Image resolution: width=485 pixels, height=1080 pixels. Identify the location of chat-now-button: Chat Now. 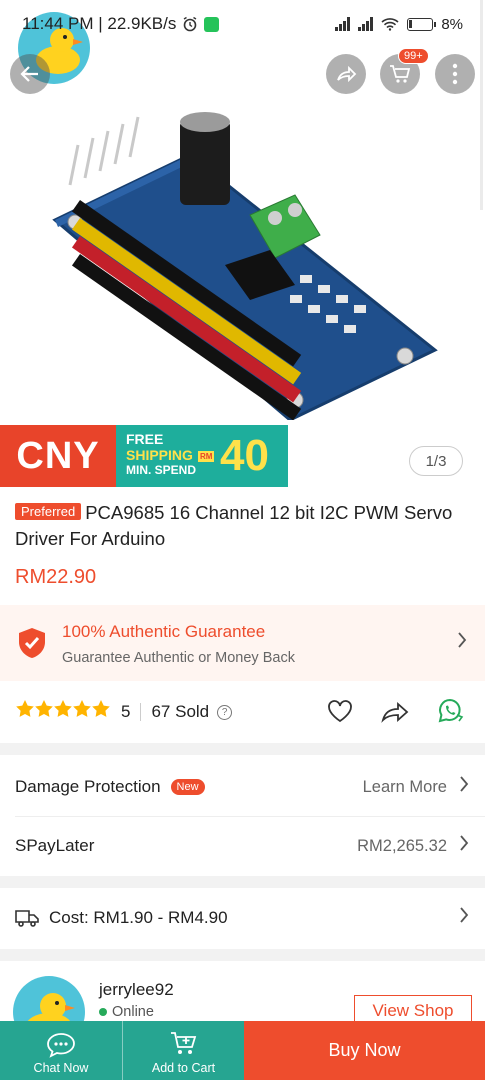
(61, 1050).